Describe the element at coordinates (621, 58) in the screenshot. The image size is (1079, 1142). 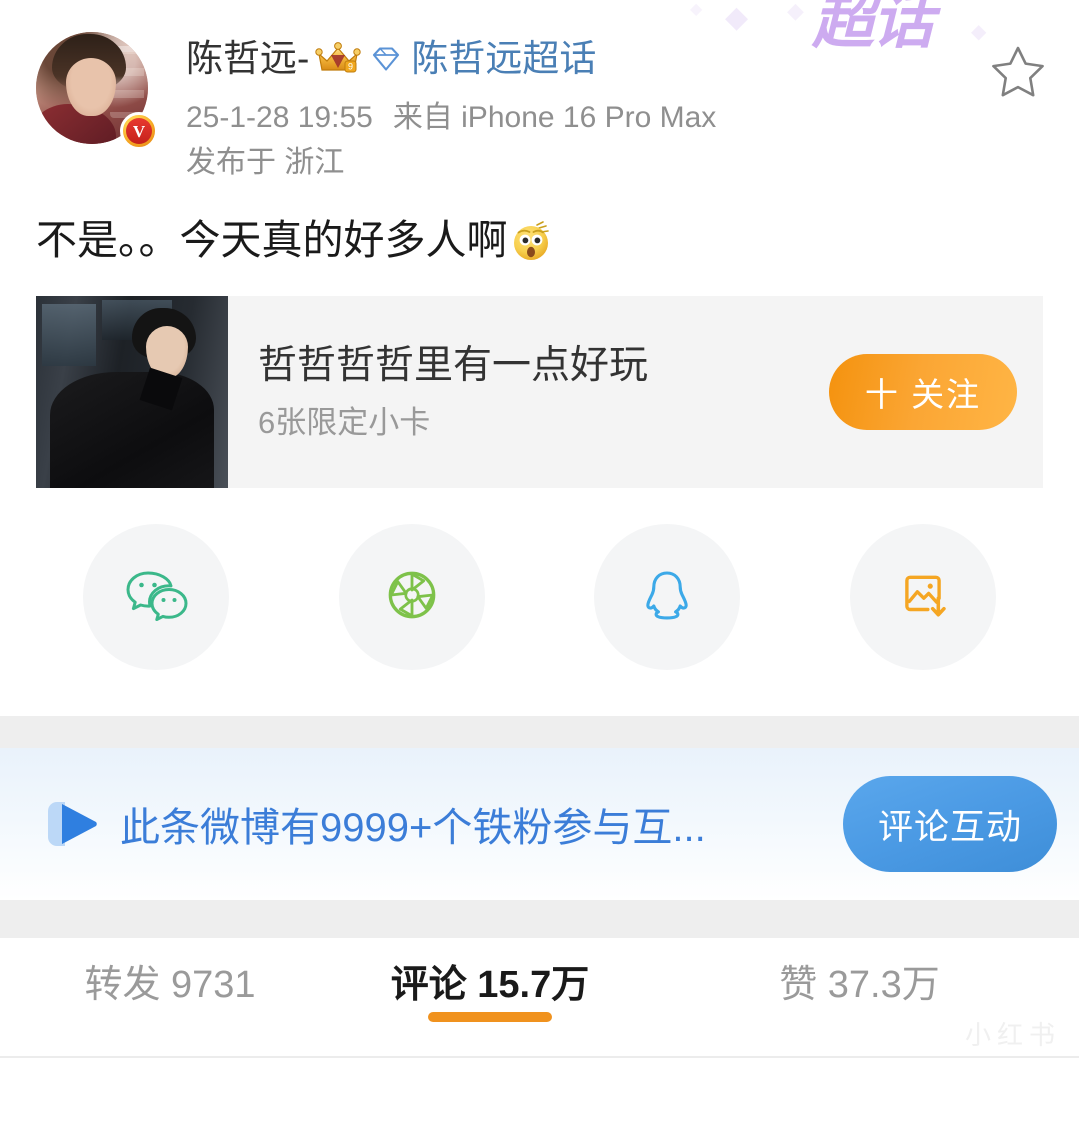
I see `name-line: 陈哲远- 9 陈哲远超话` at that location.